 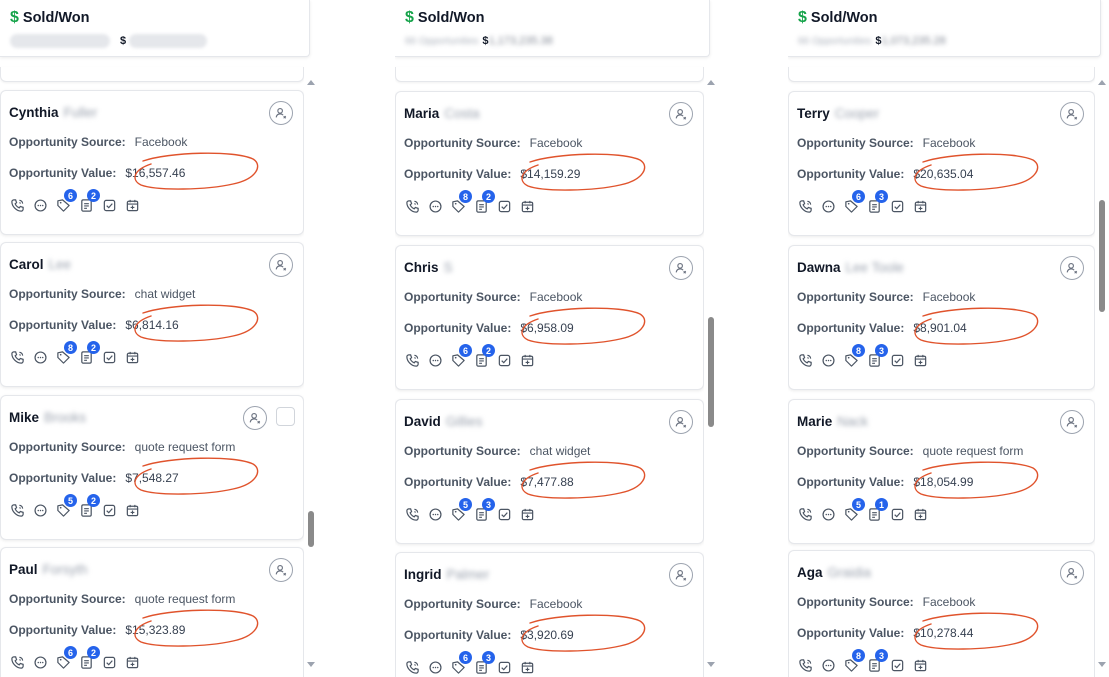 I want to click on contact-name: Cynthia Fuller, so click(x=151, y=112).